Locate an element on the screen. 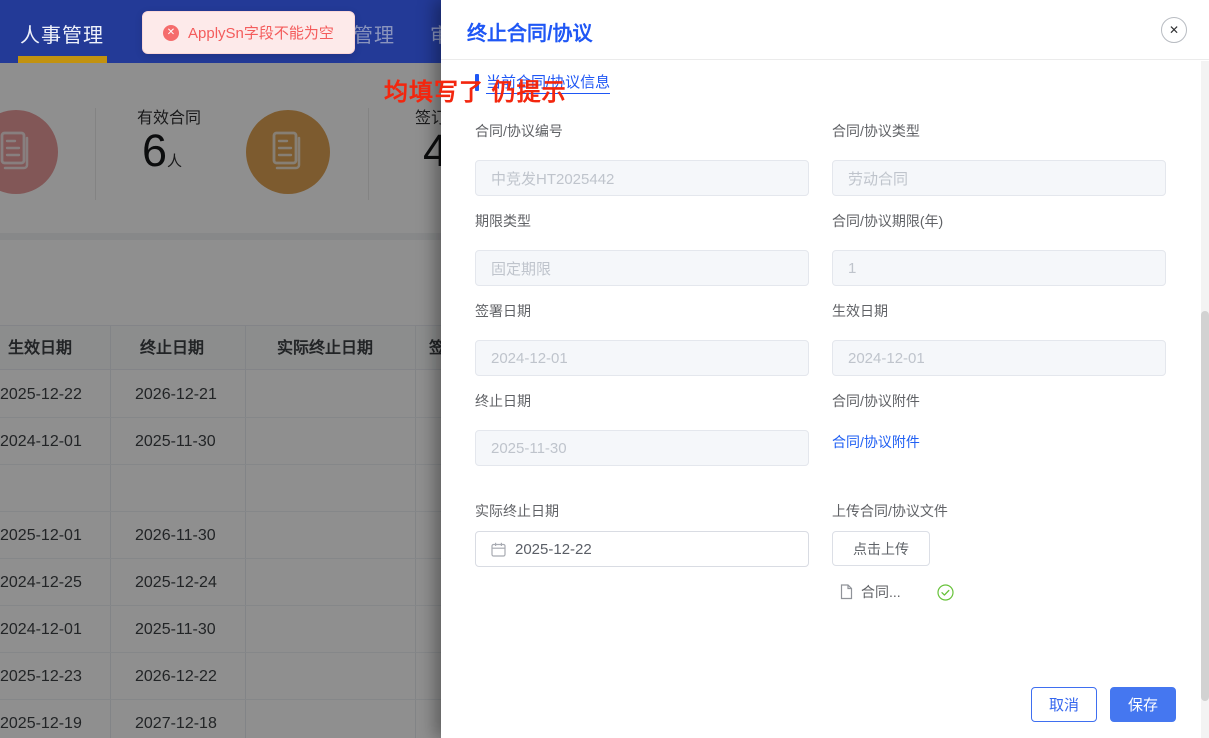  drawer-scrollbar-track is located at coordinates (1205, 399).